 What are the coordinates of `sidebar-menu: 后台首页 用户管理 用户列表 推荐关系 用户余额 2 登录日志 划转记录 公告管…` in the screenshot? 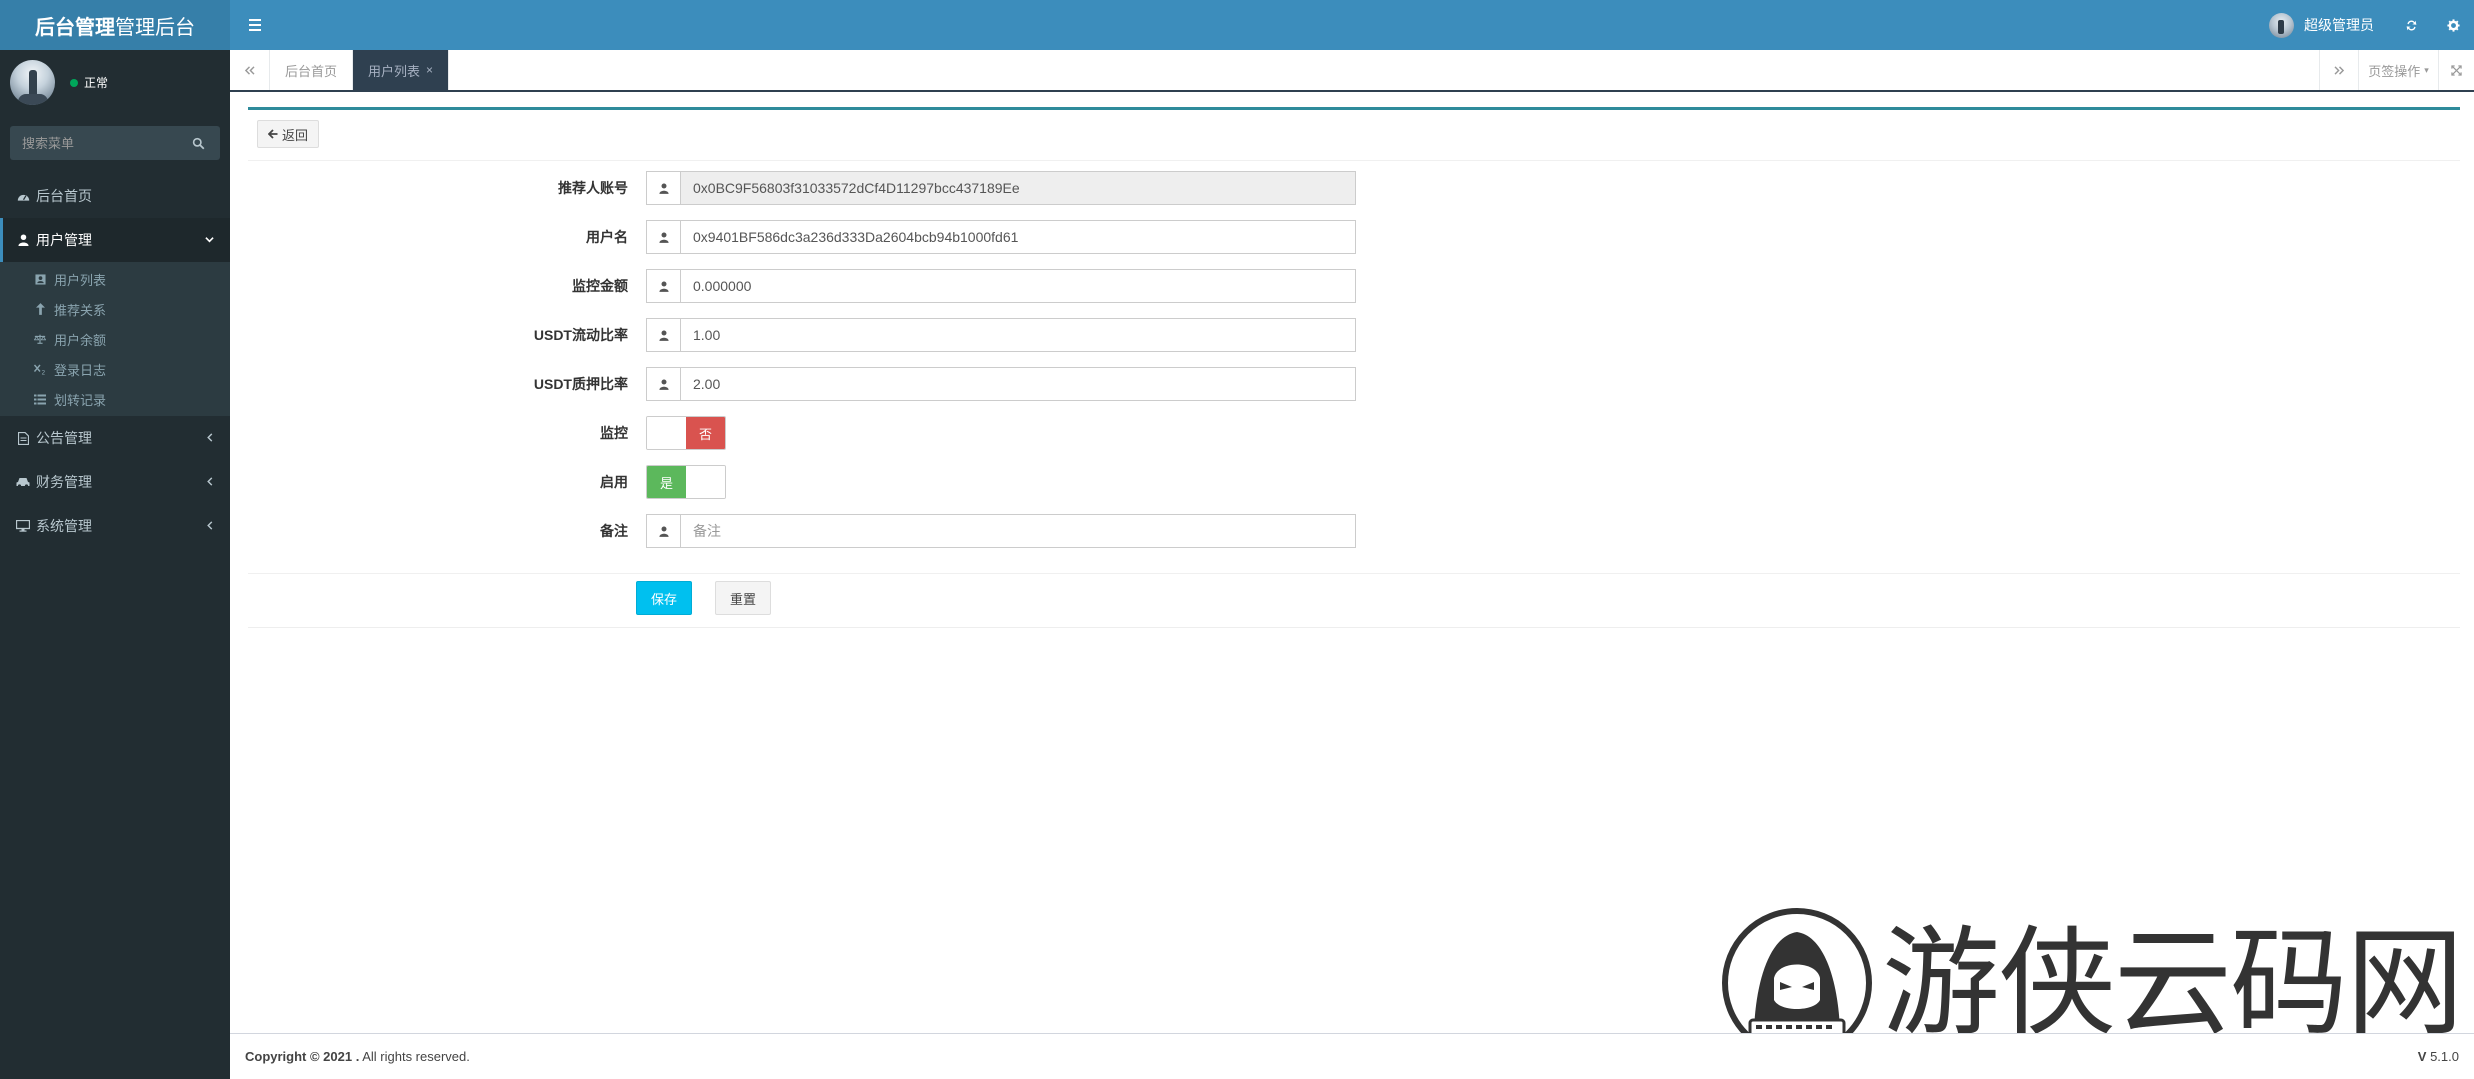 It's located at (115, 361).